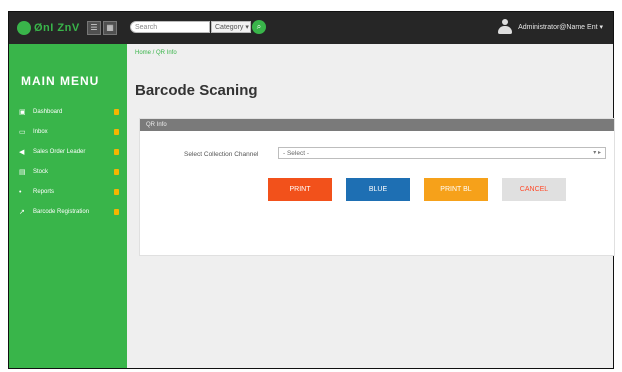  What do you see at coordinates (69, 192) in the screenshot?
I see `sidebar-item-reports: • Reports` at bounding box center [69, 192].